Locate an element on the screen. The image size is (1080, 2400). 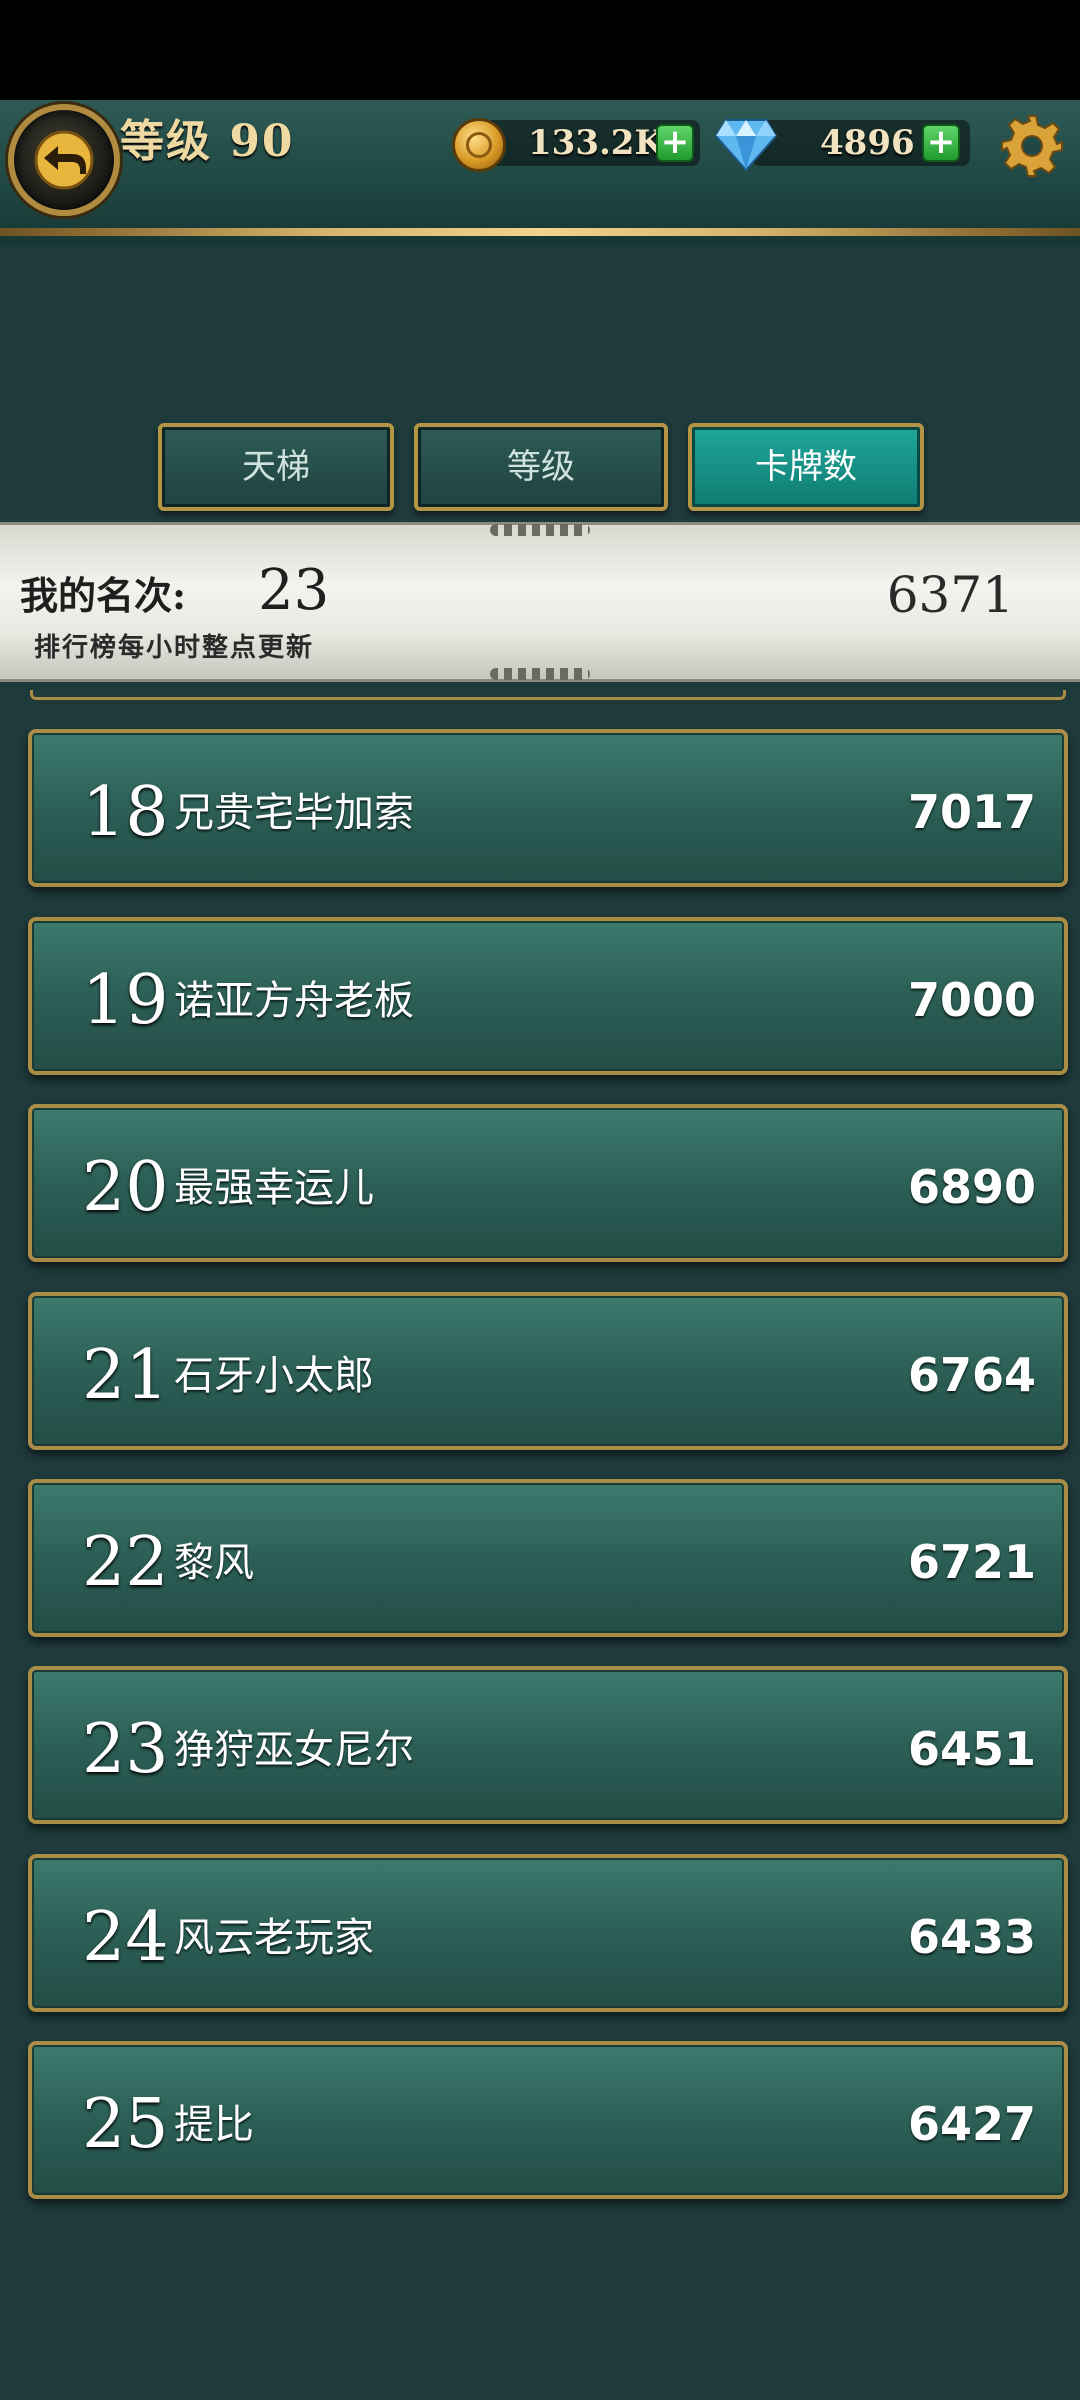
back-arrow-icon is located at coordinates (64, 160).